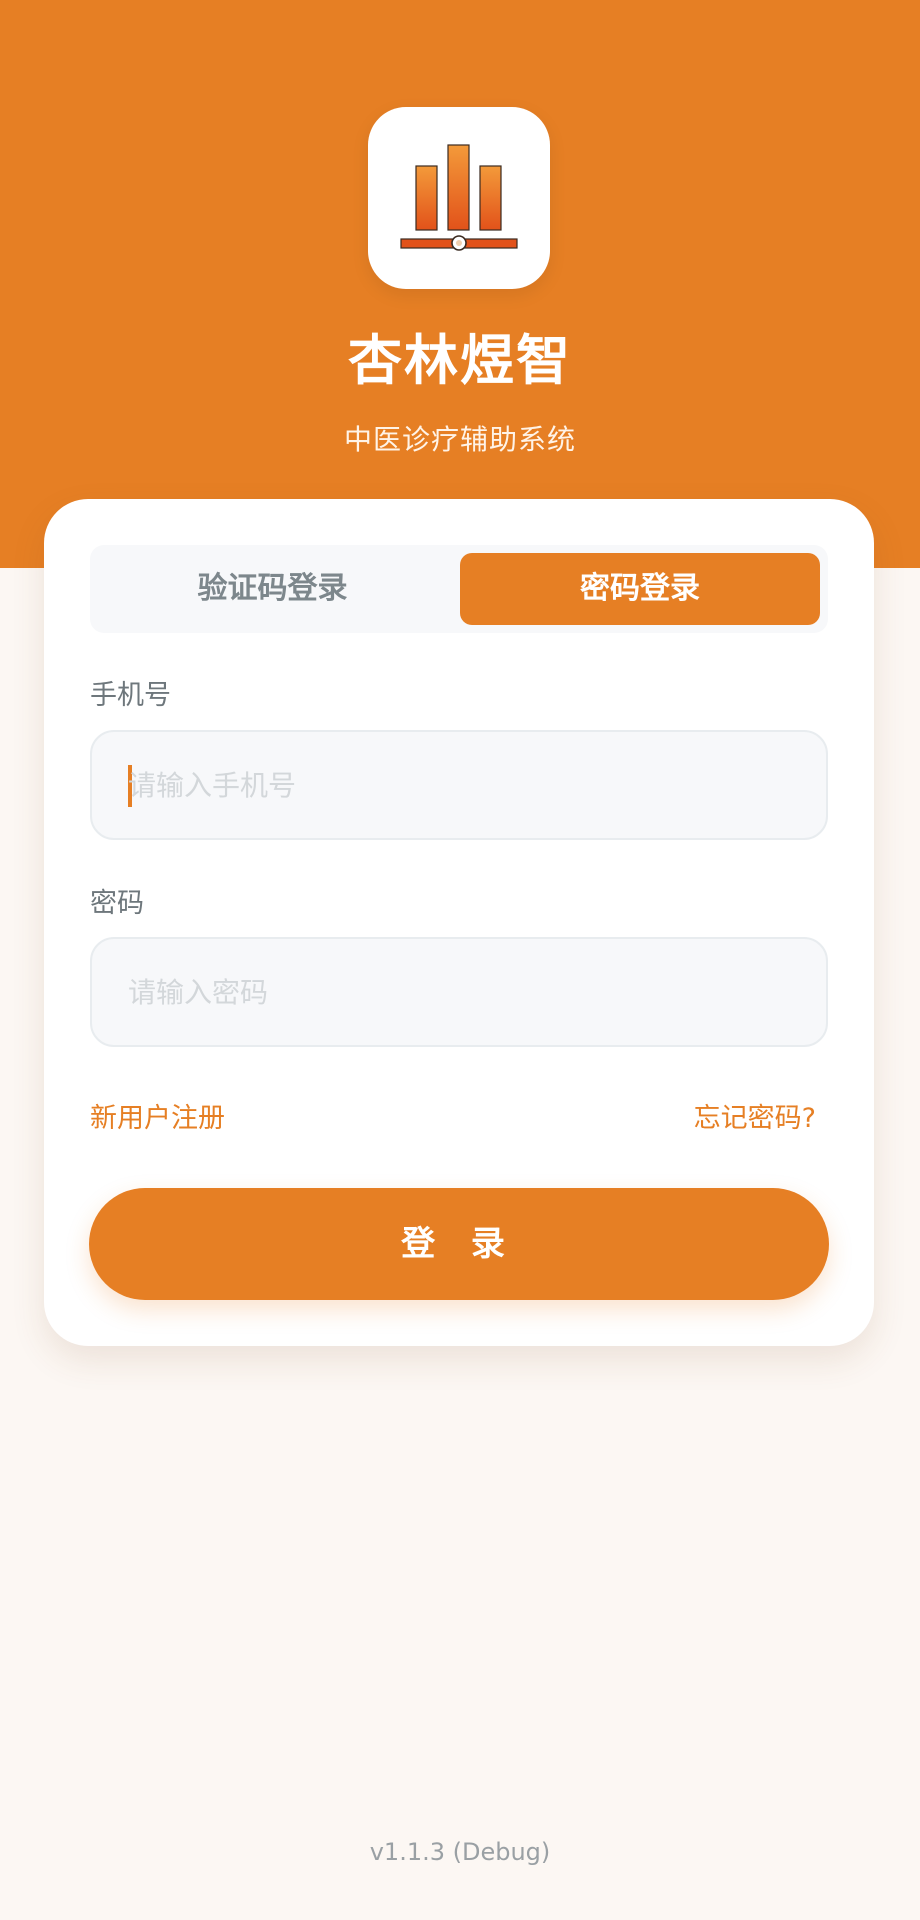 Image resolution: width=920 pixels, height=1920 pixels. I want to click on version-label: v1.1.3 (Debug), so click(460, 1852).